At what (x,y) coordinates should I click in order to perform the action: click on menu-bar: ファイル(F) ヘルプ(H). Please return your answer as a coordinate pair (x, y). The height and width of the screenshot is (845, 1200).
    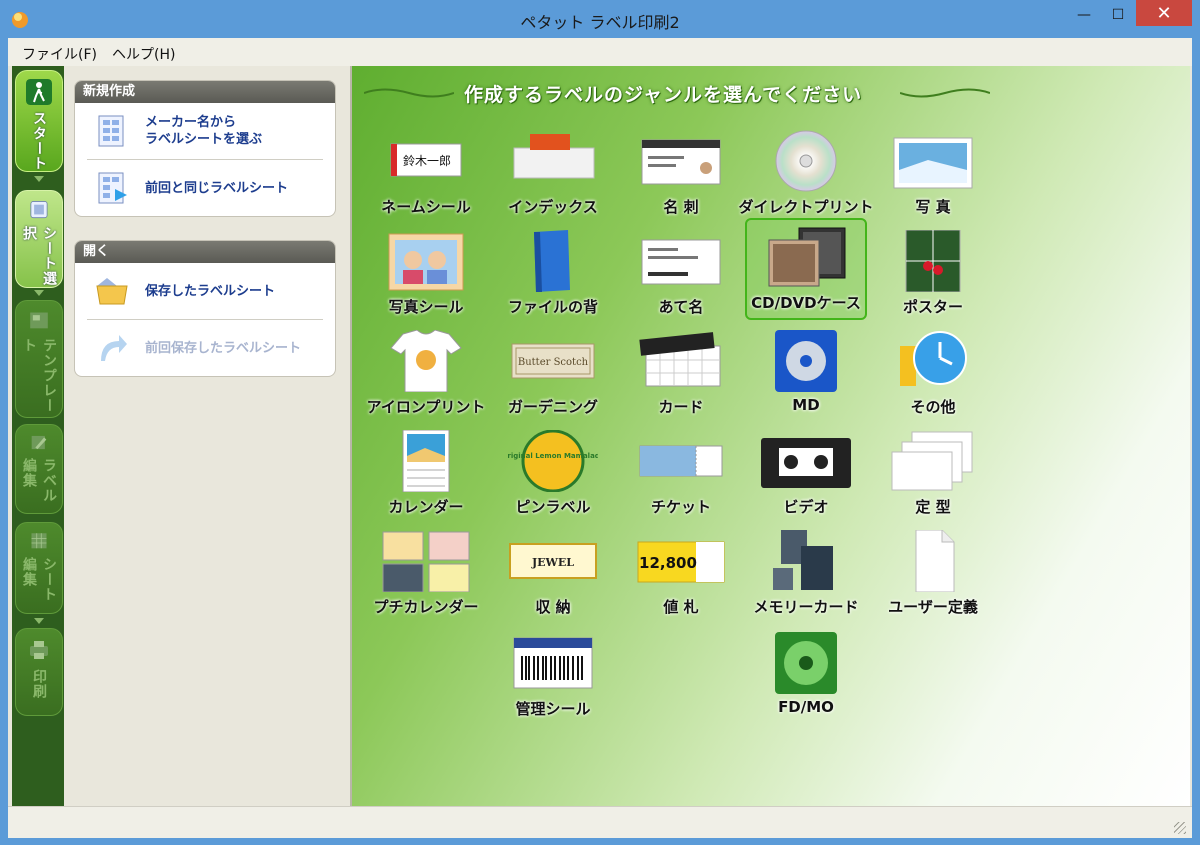
    Looking at the image, I should click on (600, 52).